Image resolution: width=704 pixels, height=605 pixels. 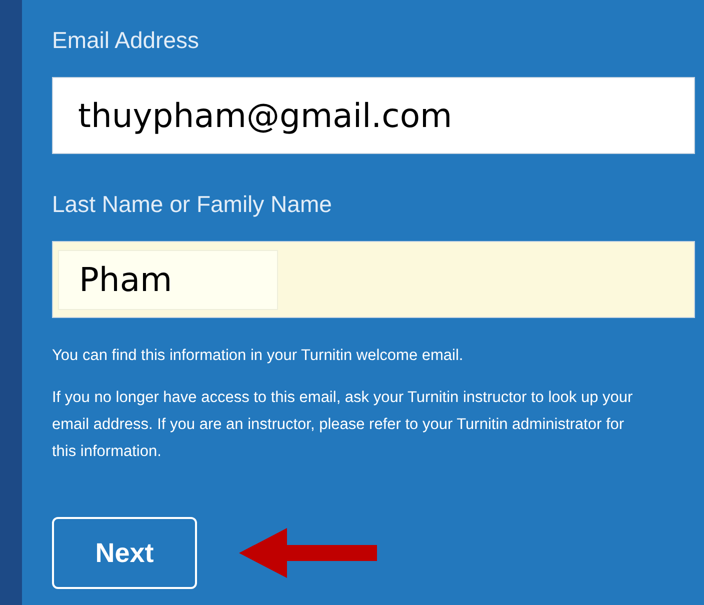 What do you see at coordinates (192, 204) in the screenshot?
I see `field-label: Last Name or Family Name` at bounding box center [192, 204].